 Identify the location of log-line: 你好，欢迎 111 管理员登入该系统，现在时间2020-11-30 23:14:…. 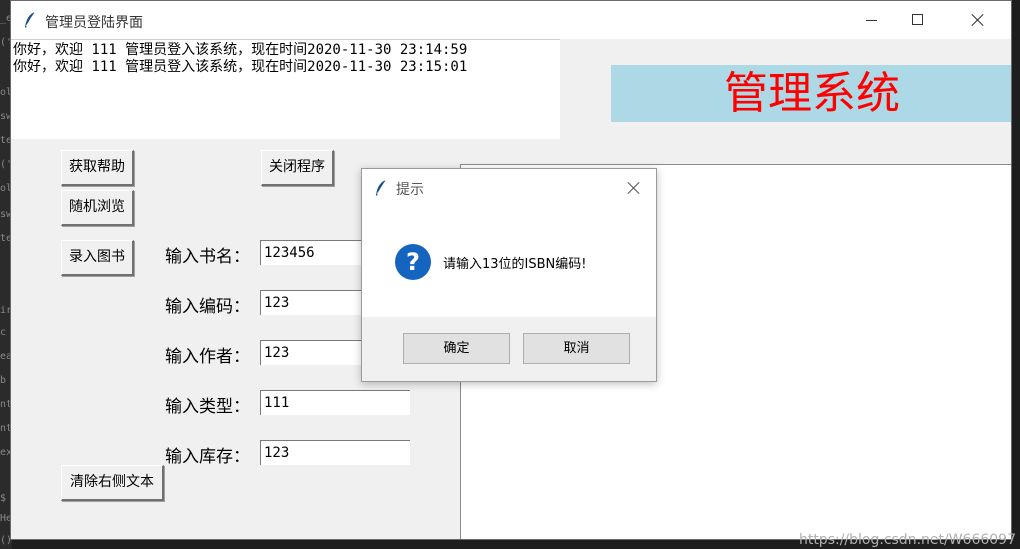
(240, 50).